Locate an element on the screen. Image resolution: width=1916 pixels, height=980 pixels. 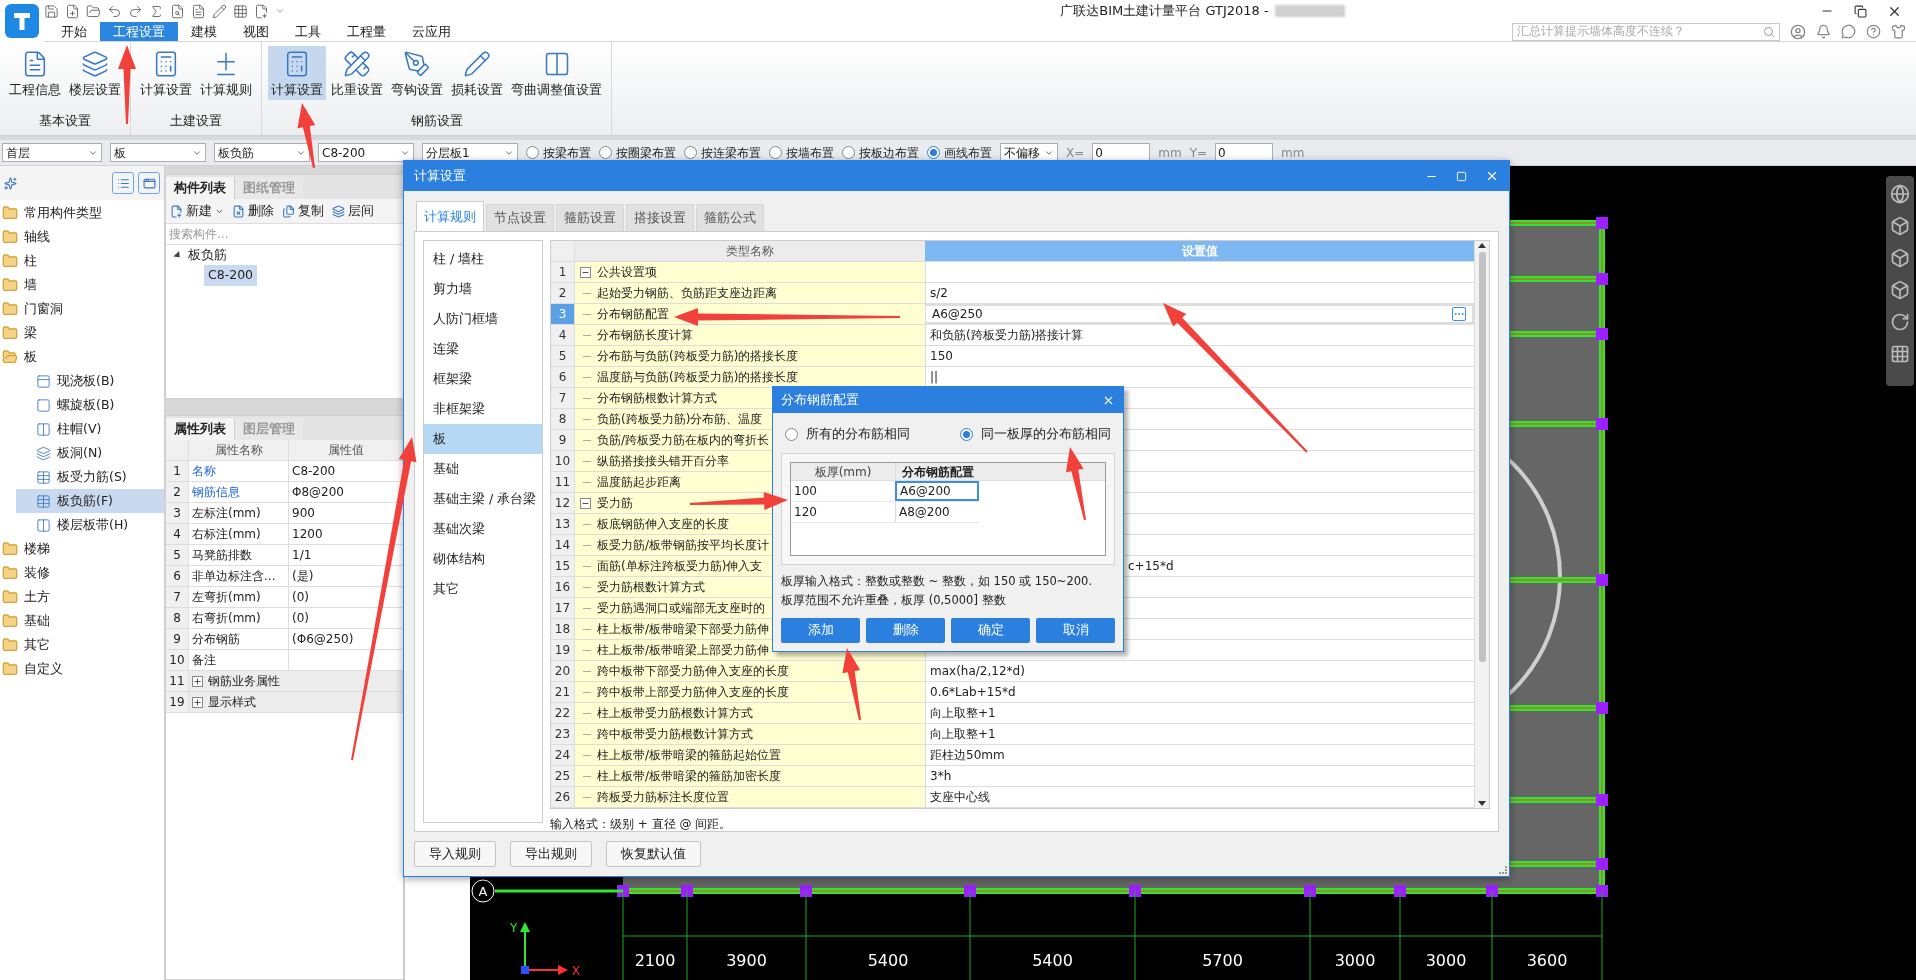
tree-item: 板洞(N) is located at coordinates (90, 453).